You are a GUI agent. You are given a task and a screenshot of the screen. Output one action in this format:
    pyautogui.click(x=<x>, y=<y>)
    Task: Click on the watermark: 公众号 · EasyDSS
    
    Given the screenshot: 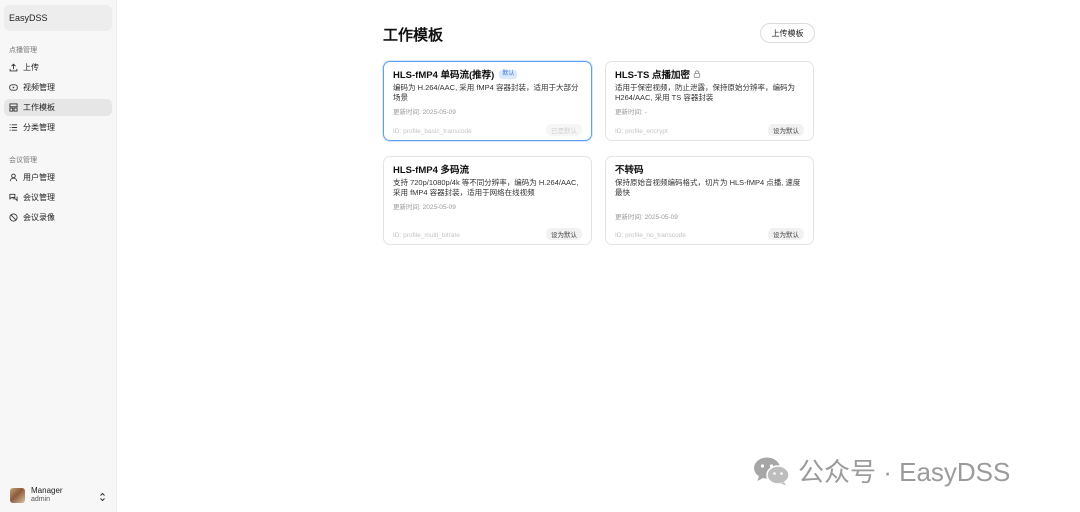 What is the action you would take?
    pyautogui.click(x=881, y=470)
    